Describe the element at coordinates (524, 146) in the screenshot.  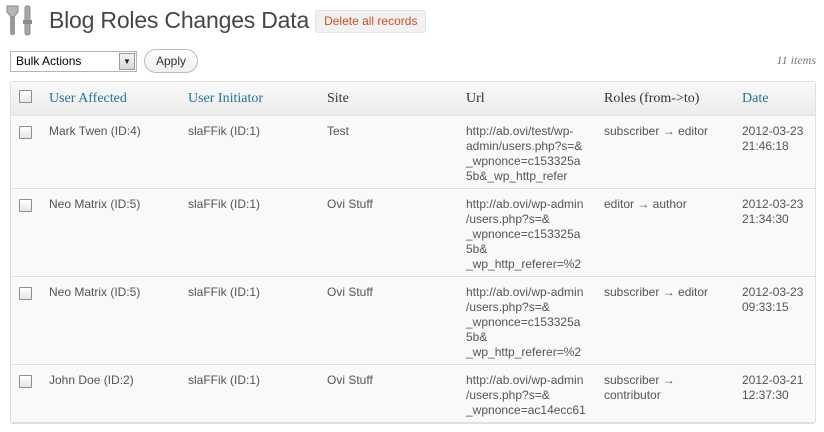
I see `url-line: admin/users.php?s=&` at that location.